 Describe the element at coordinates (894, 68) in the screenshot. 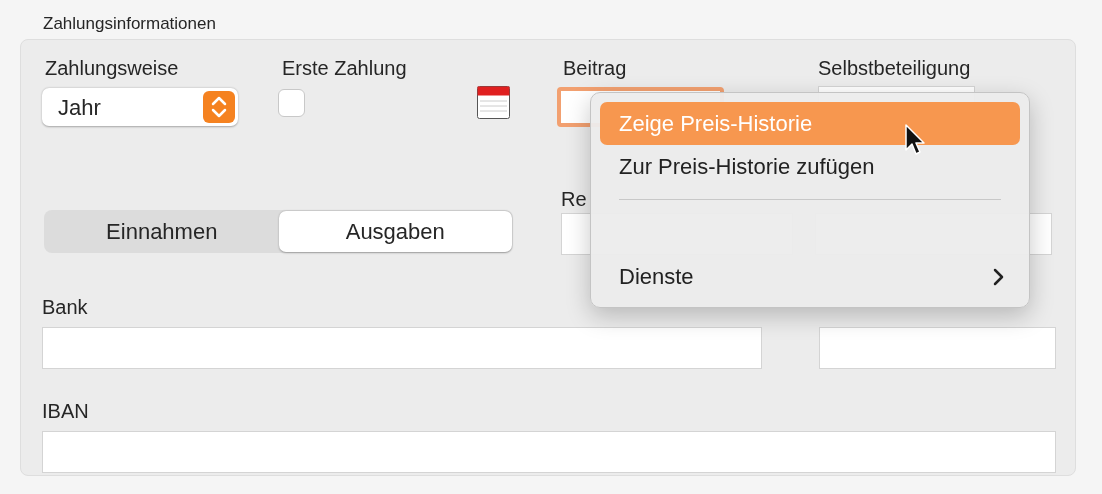

I see `field-label: Selbstbeteiligung` at that location.